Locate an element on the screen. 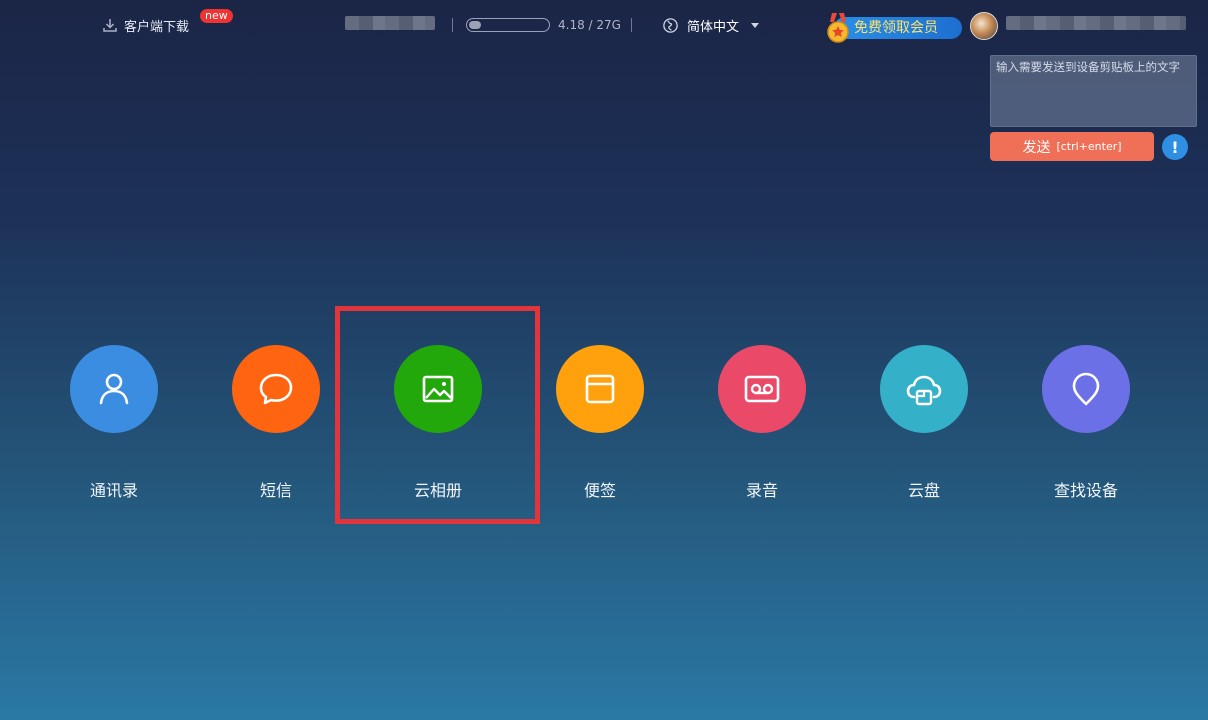 This screenshot has height=720, width=1208. info-icon: ! is located at coordinates (1175, 147).